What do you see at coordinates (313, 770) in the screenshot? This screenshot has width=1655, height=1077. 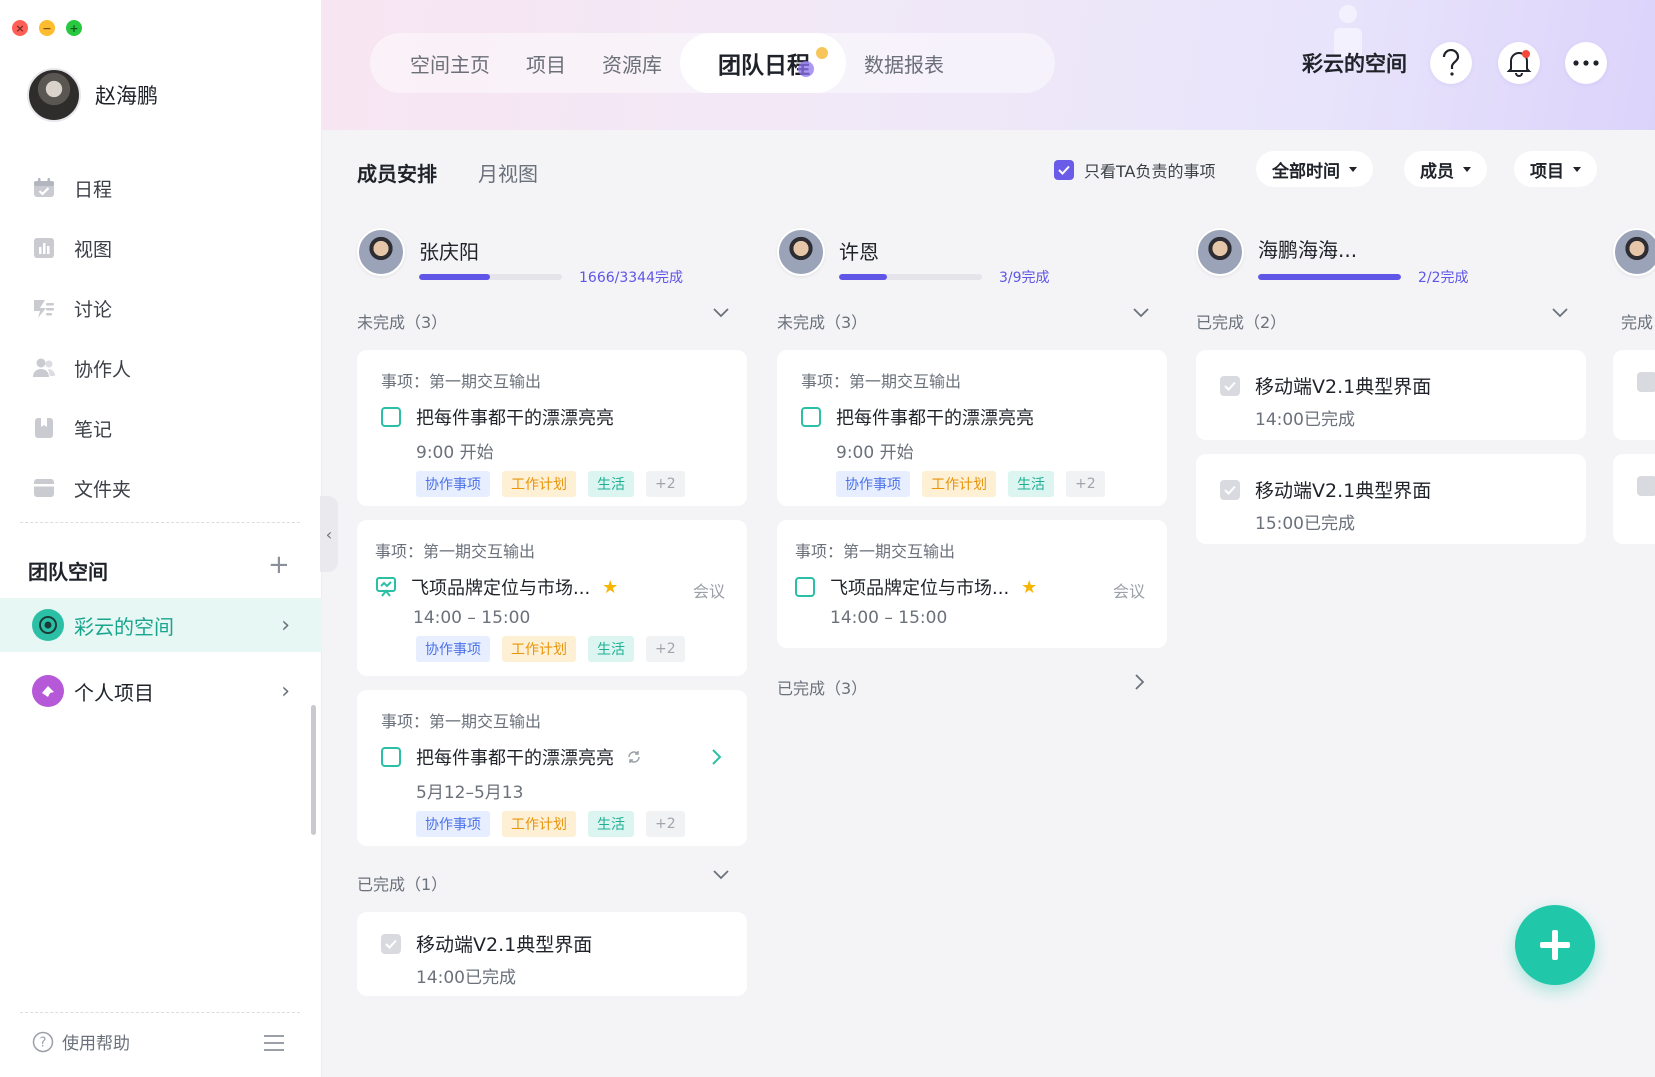 I see `sidebar-scrollbar` at bounding box center [313, 770].